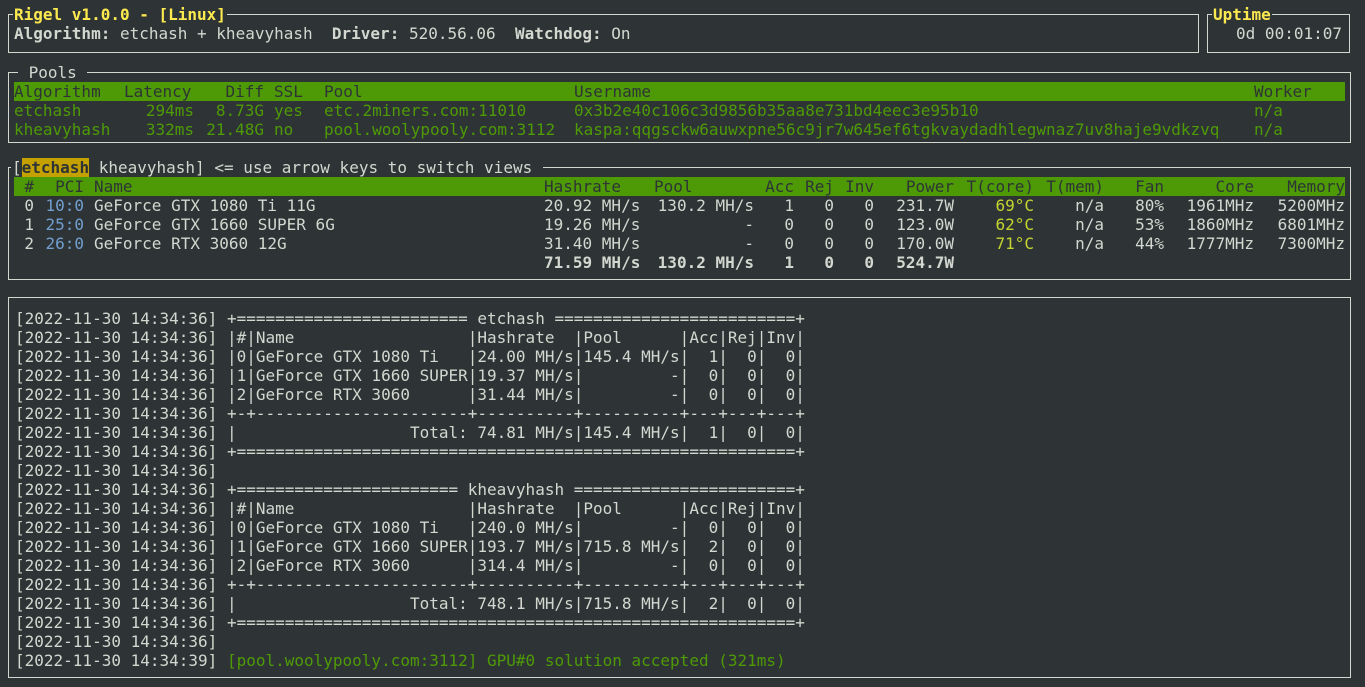 The width and height of the screenshot is (1365, 687). Describe the element at coordinates (29, 186) in the screenshot. I see `col-idx: #` at that location.